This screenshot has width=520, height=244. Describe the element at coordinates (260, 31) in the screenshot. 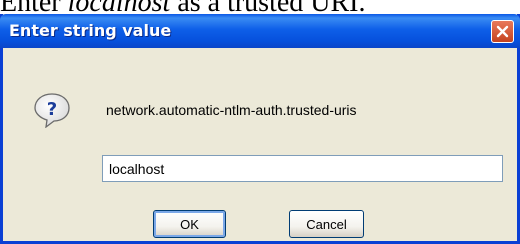

I see `dialog-titlebar: Enter string value` at that location.